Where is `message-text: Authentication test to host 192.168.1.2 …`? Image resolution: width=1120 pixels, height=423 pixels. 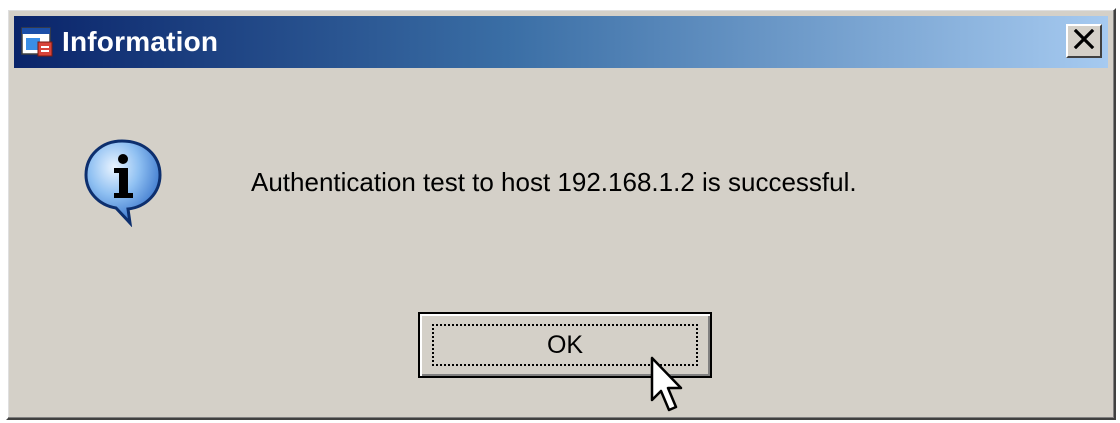 message-text: Authentication test to host 192.168.1.2 … is located at coordinates (554, 182).